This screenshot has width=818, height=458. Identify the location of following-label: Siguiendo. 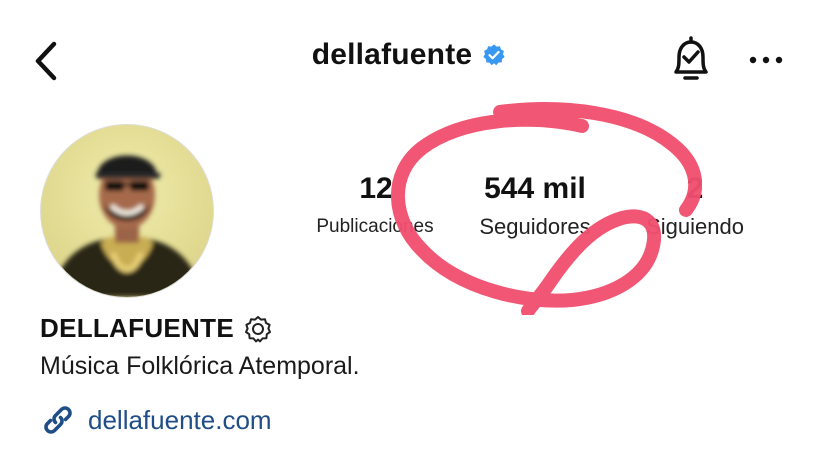
(695, 227).